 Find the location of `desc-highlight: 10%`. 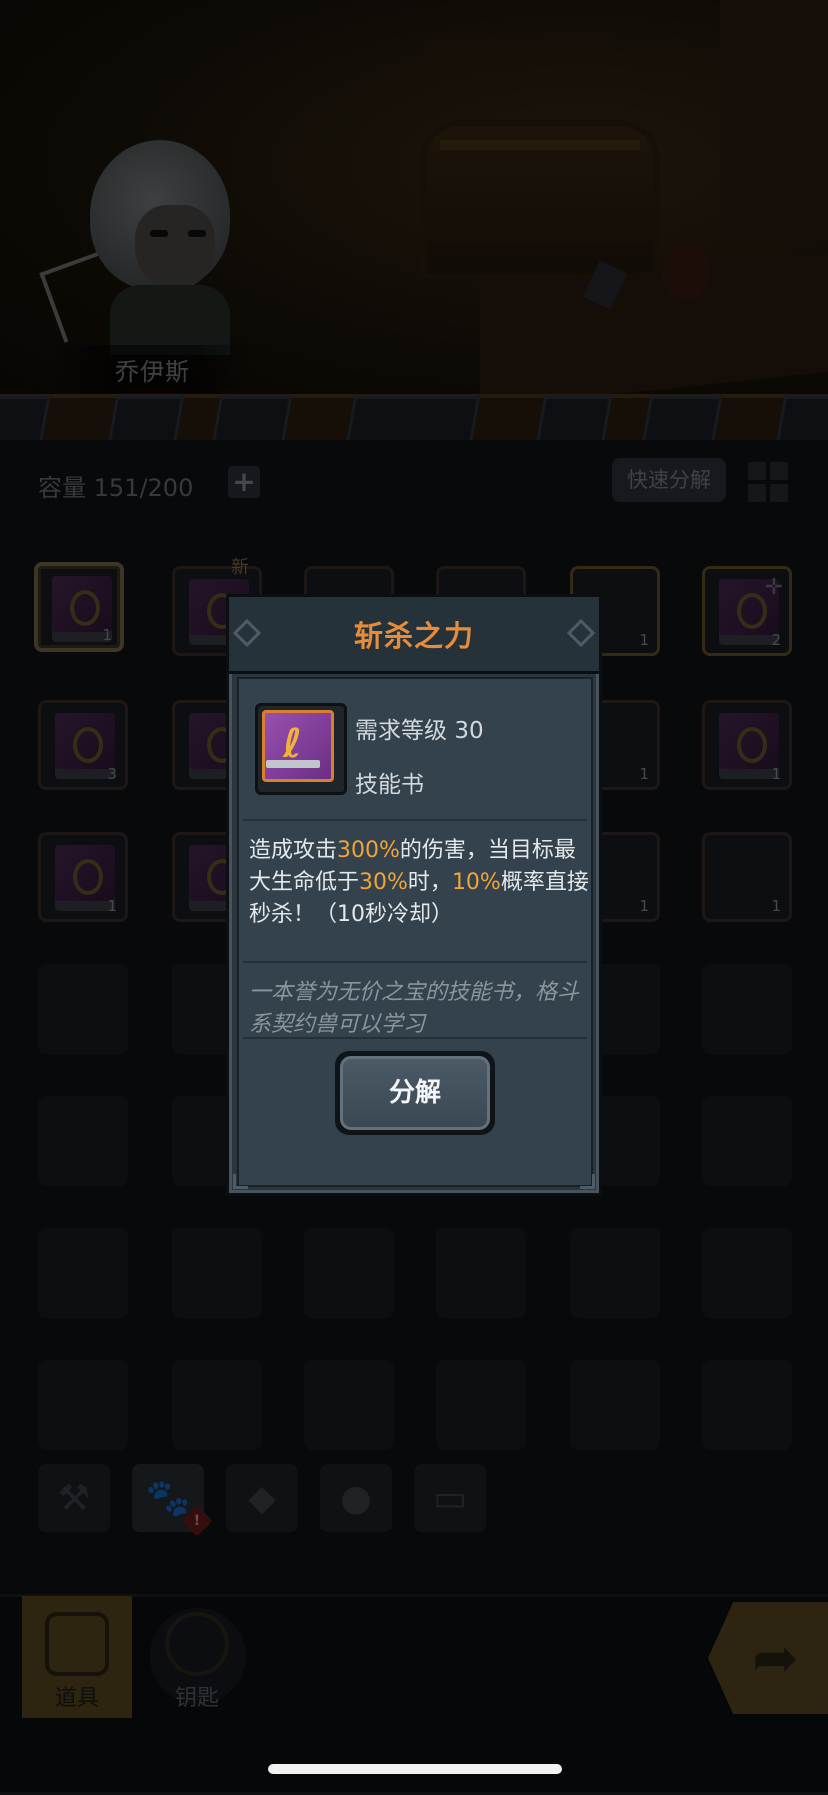

desc-highlight: 10% is located at coordinates (476, 882).